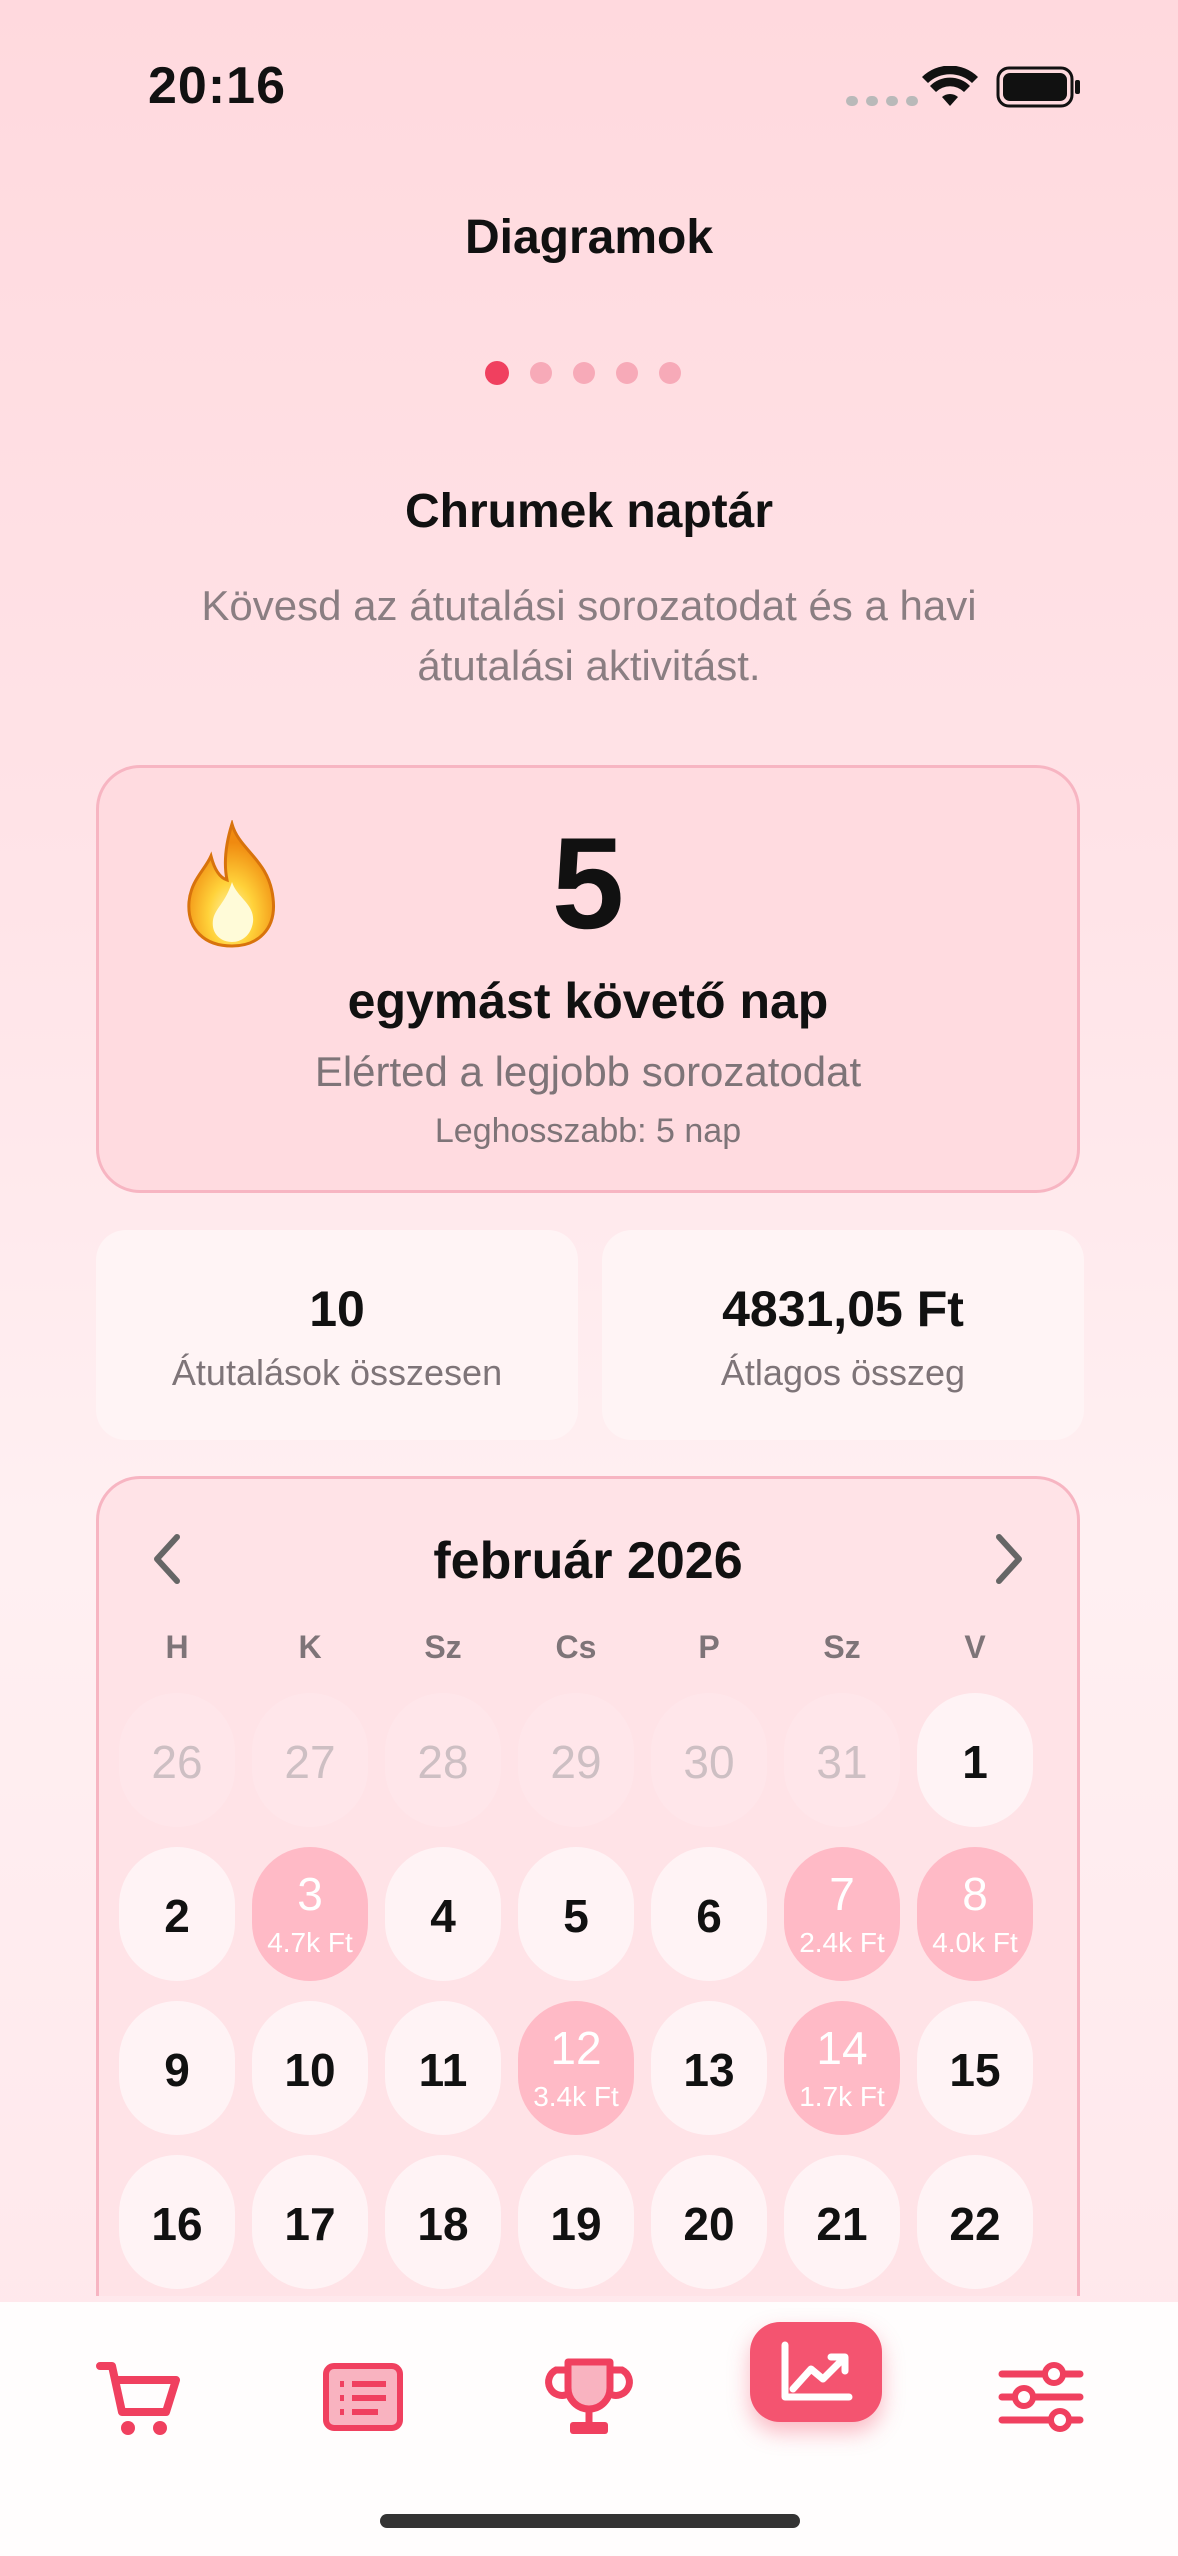 The height and width of the screenshot is (2556, 1178). What do you see at coordinates (842, 2048) in the screenshot?
I see `day-number: 14` at bounding box center [842, 2048].